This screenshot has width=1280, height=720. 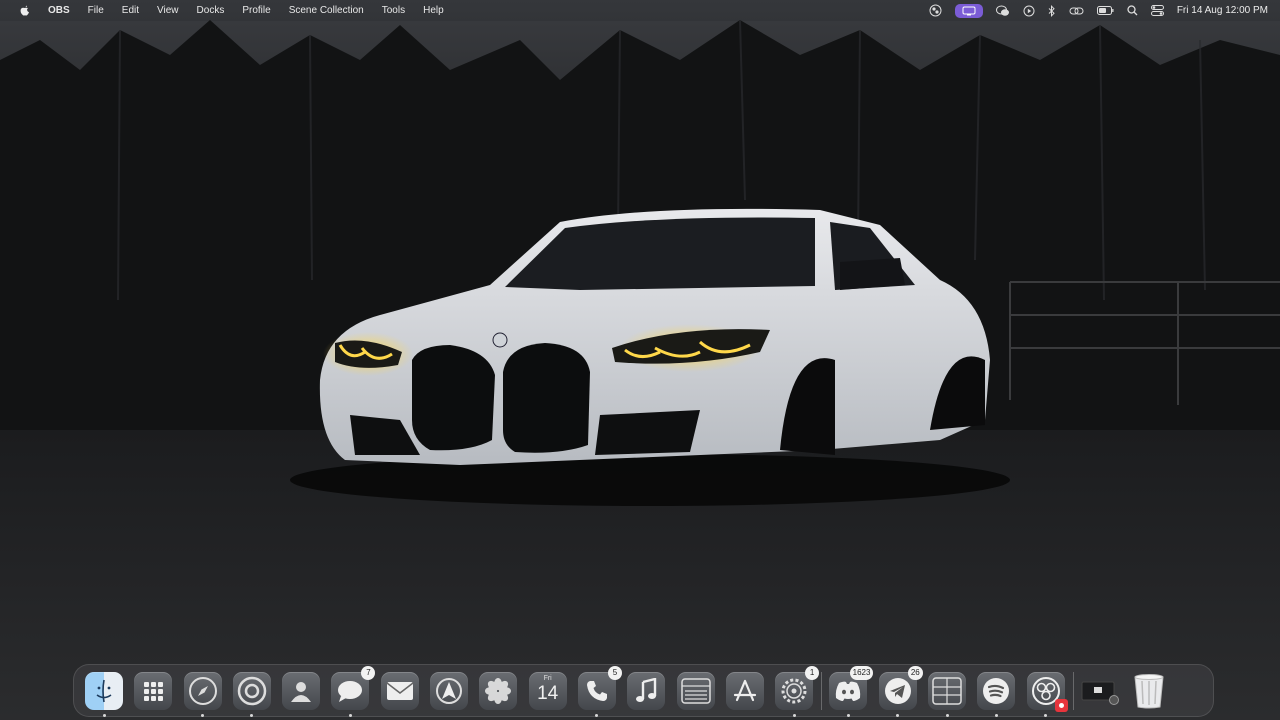 I want to click on dock-app-discord: 1623, so click(x=851, y=691).